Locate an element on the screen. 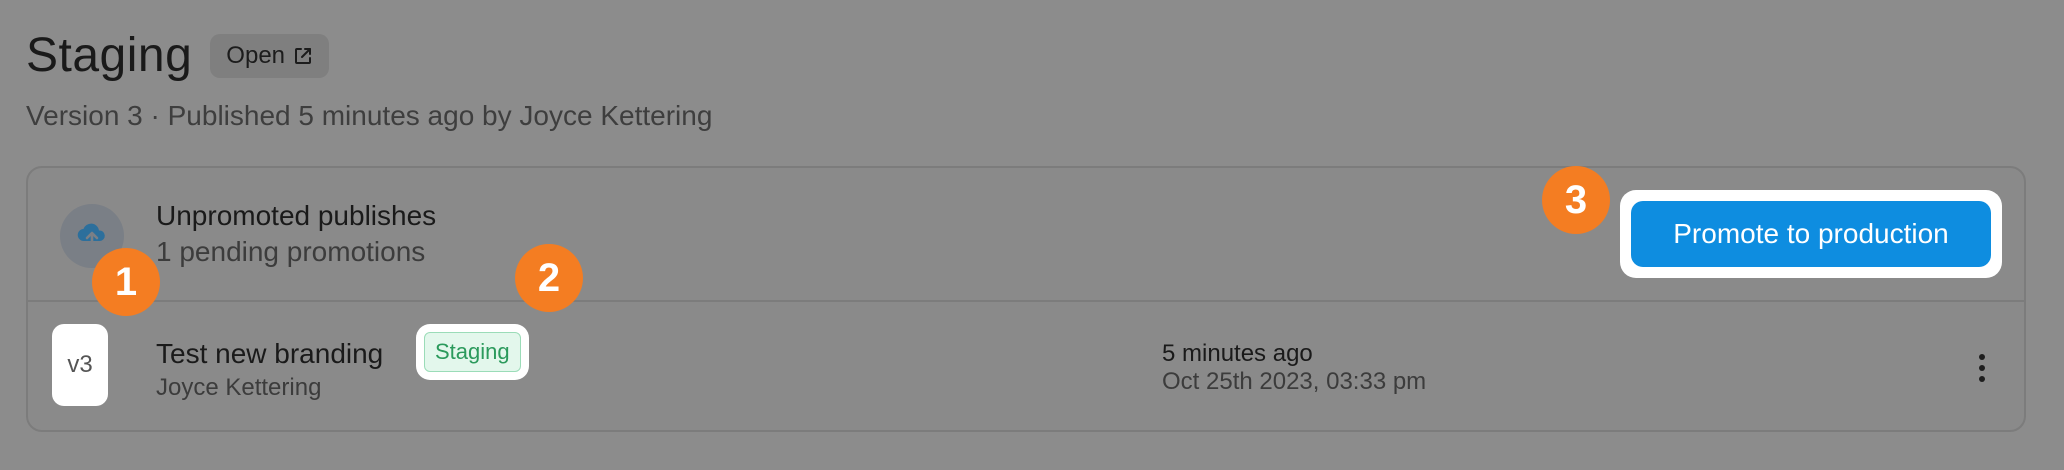 This screenshot has width=2064, height=470. pending-count: 1 pending promotions is located at coordinates (291, 251).